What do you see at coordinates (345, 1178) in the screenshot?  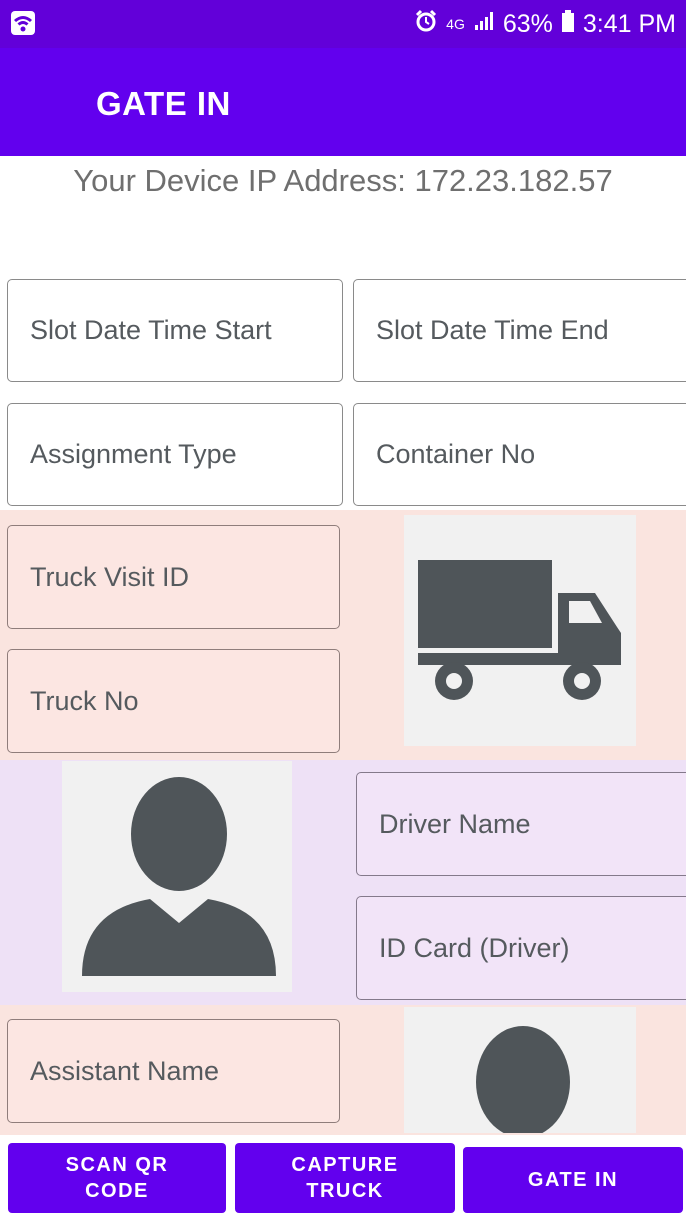 I see `capture-truck-button: CAPTURE TRUCK` at bounding box center [345, 1178].